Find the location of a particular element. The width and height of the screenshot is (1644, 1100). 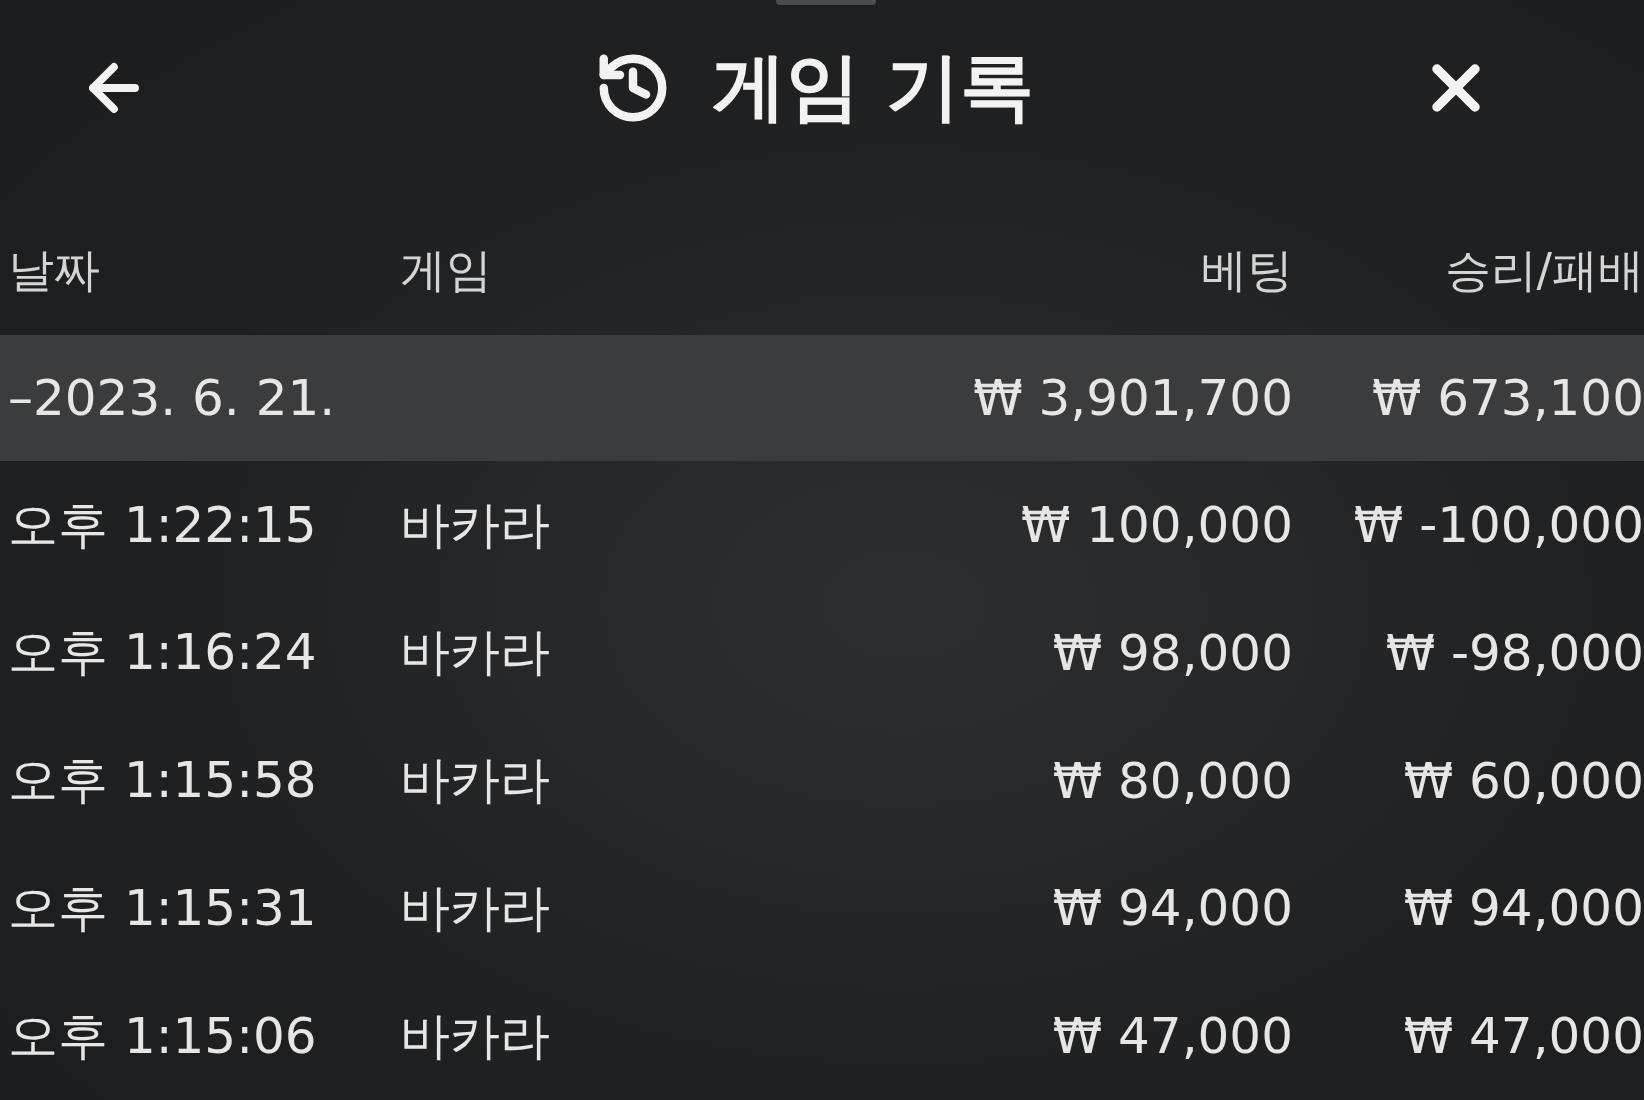

bet-total-cell-text: ₩ 3,901,700 is located at coordinates (1132, 398).